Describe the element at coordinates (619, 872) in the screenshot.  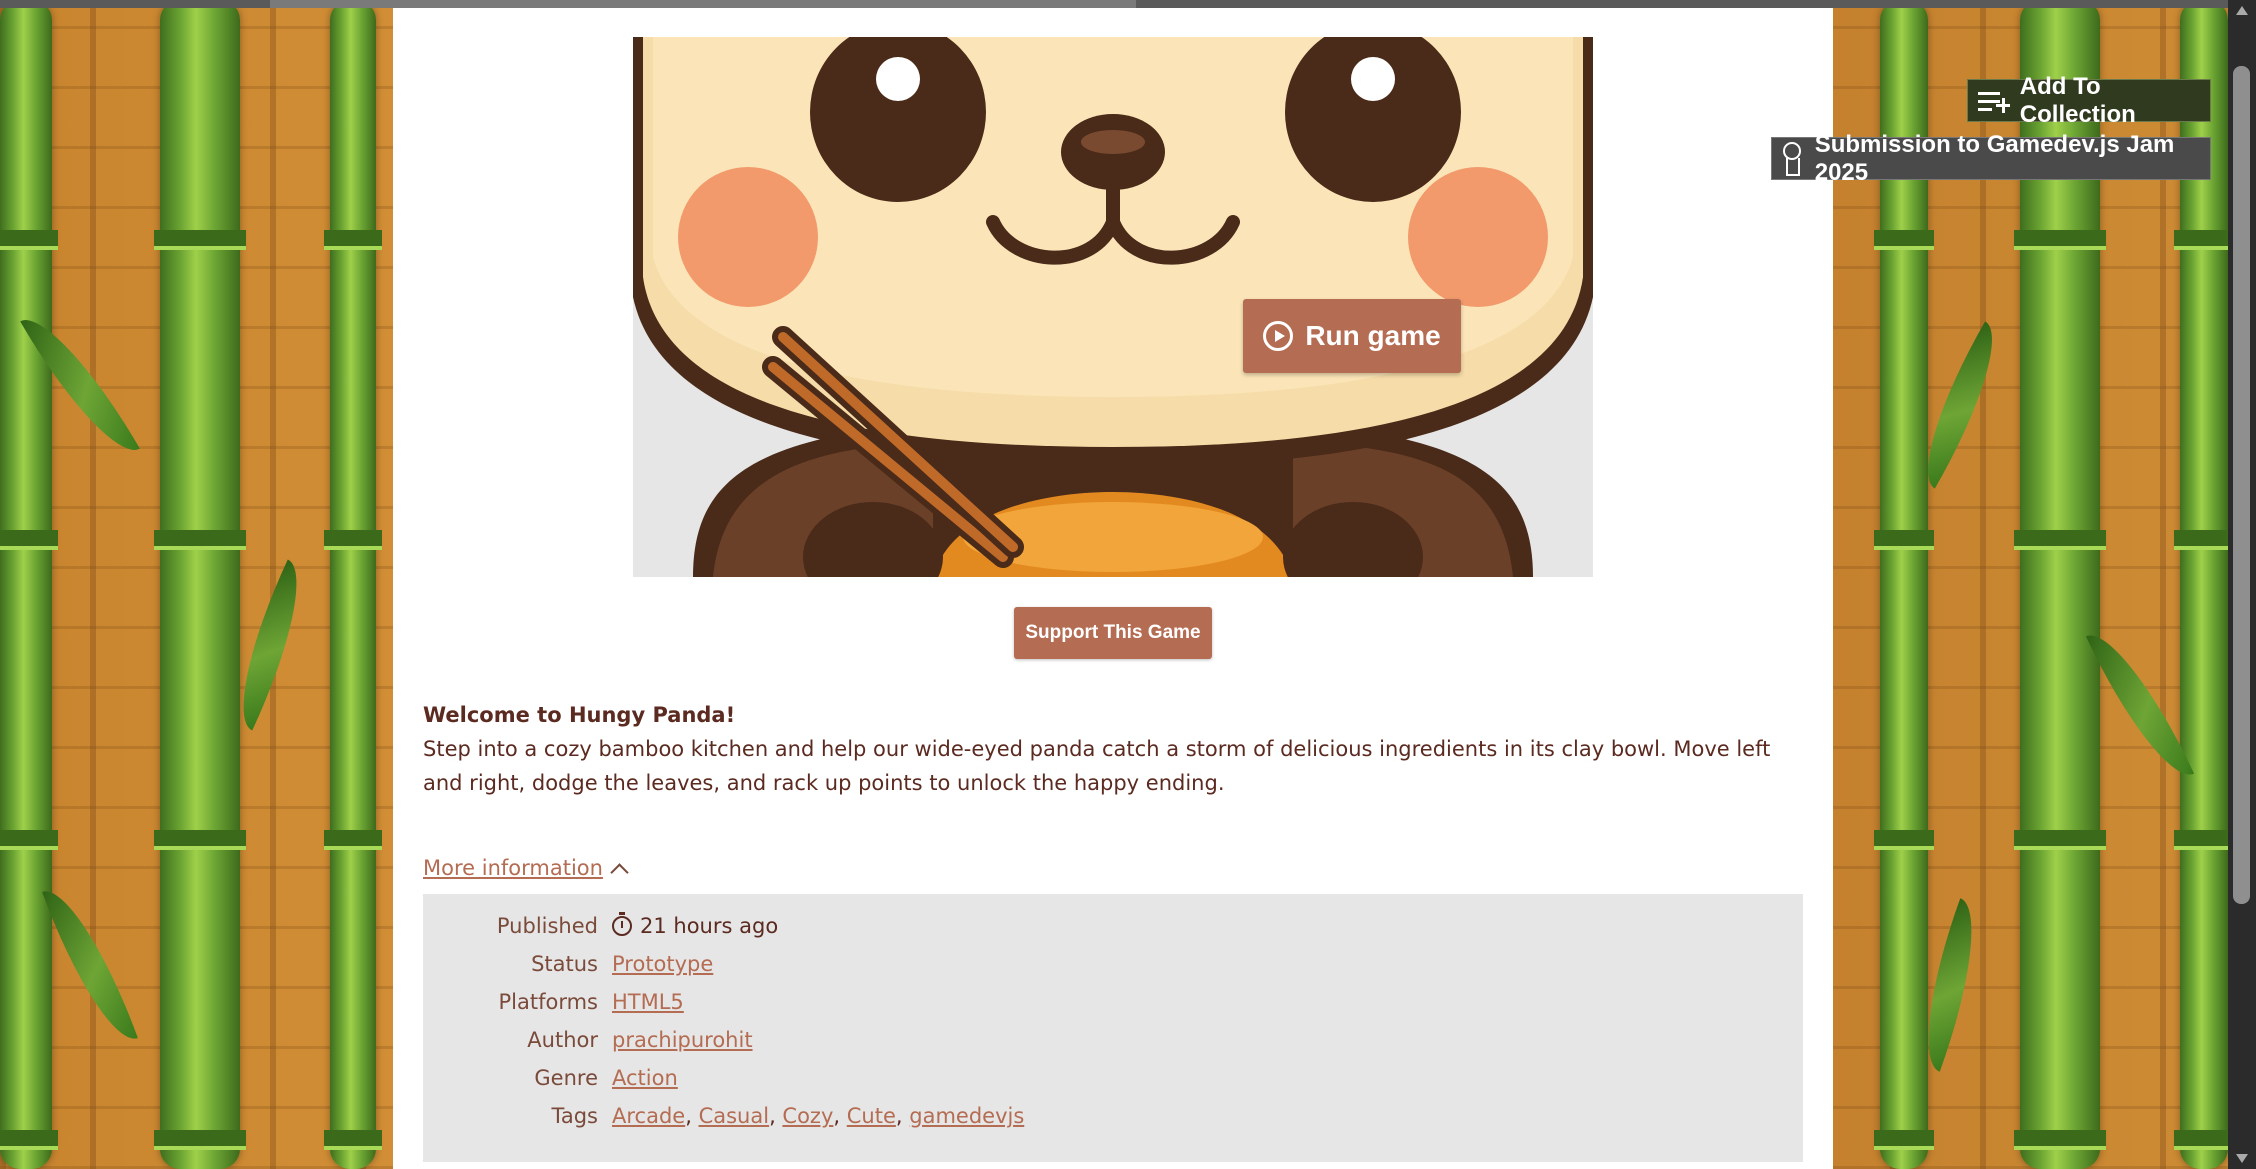
I see `chevron-up-icon` at that location.